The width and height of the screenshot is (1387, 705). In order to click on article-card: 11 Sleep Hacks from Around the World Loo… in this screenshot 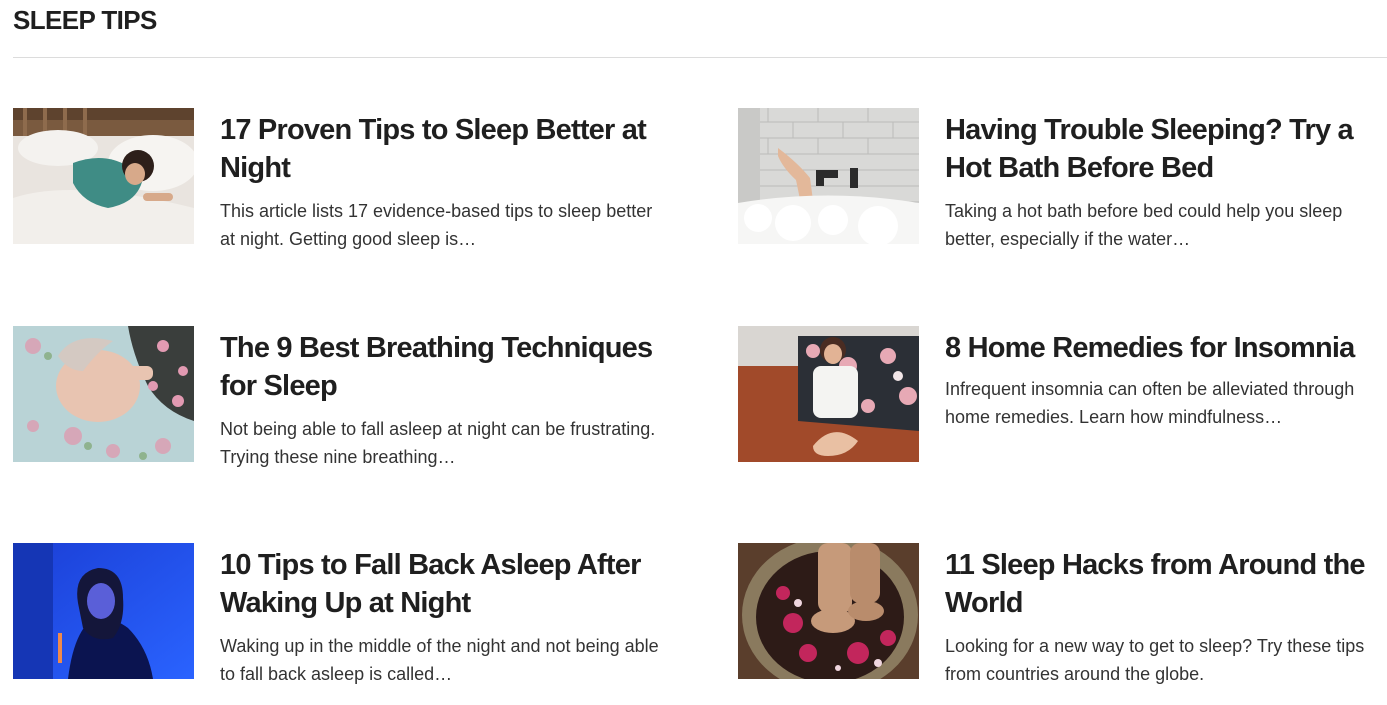, I will do `click(1062, 613)`.